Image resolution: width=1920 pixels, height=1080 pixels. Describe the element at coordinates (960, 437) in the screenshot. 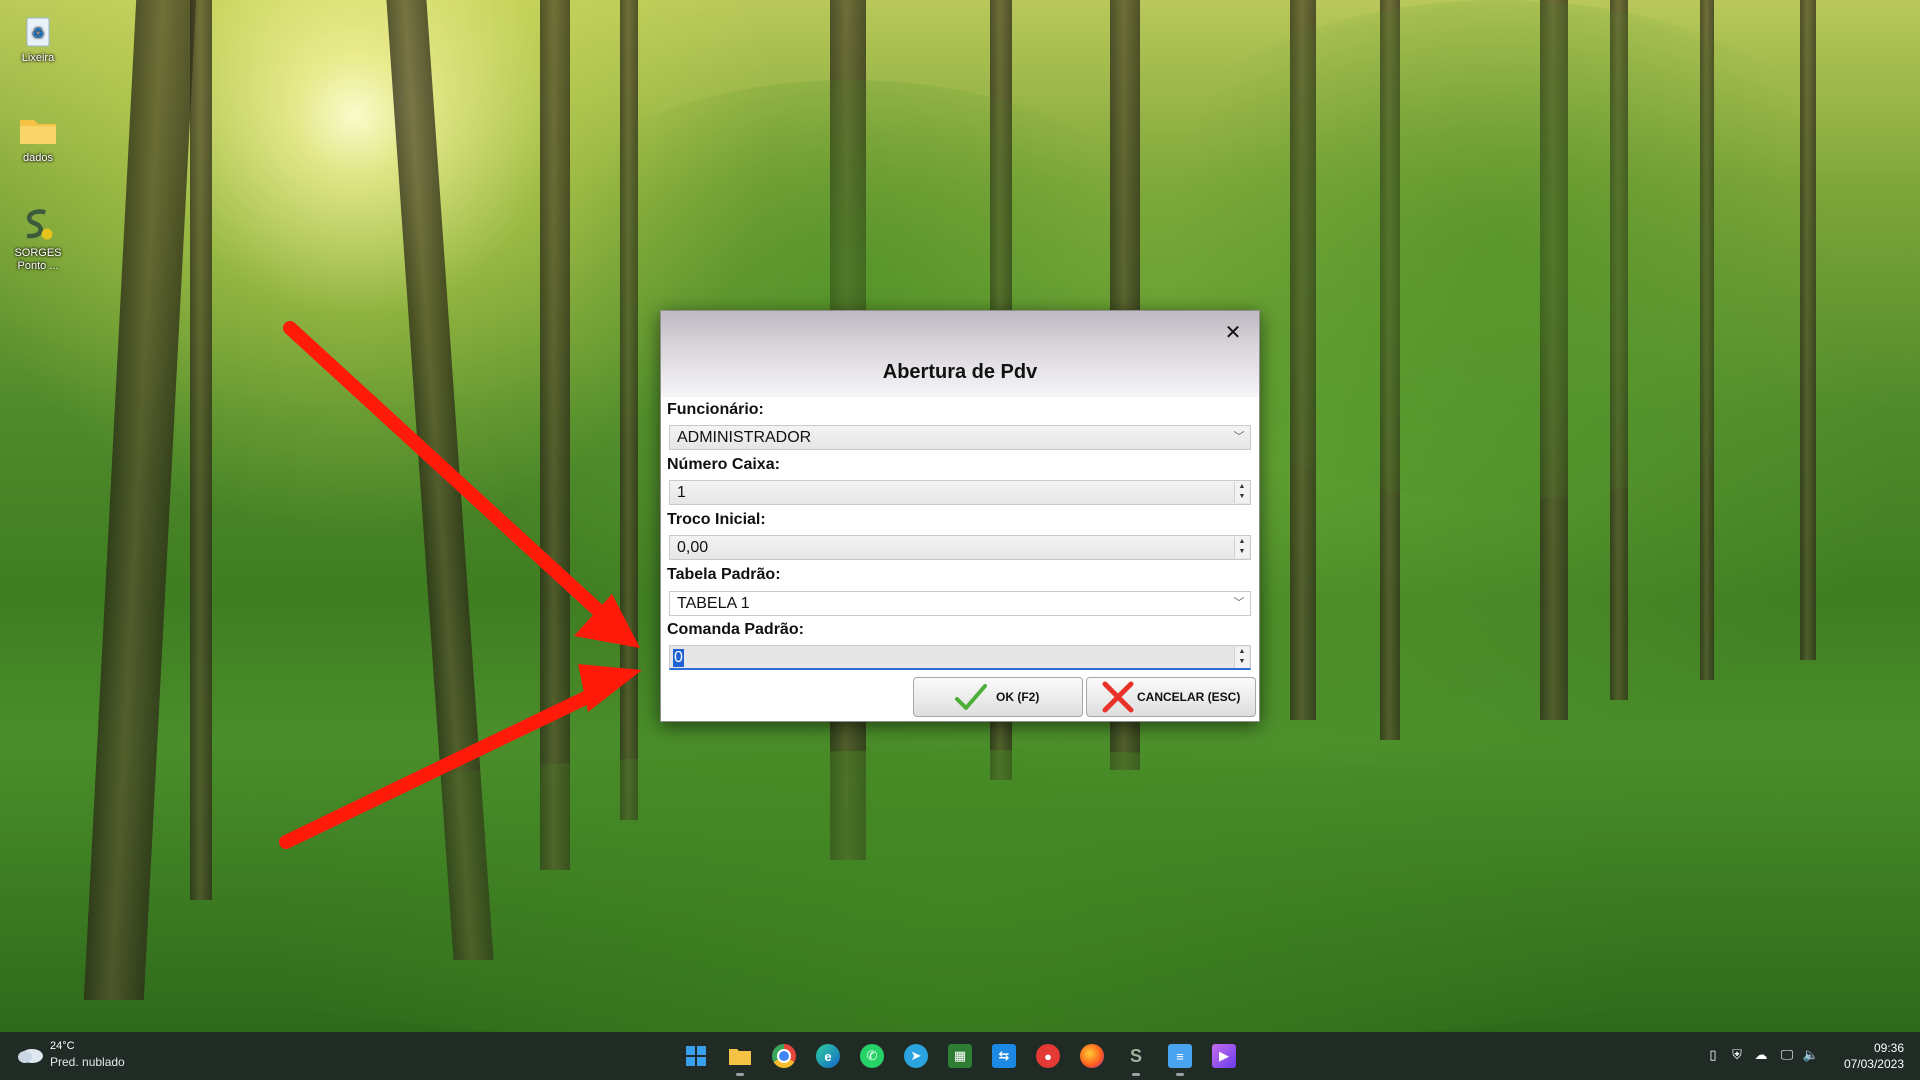

I see `funcionario-select: ADMINISTRADOR ﹀` at that location.